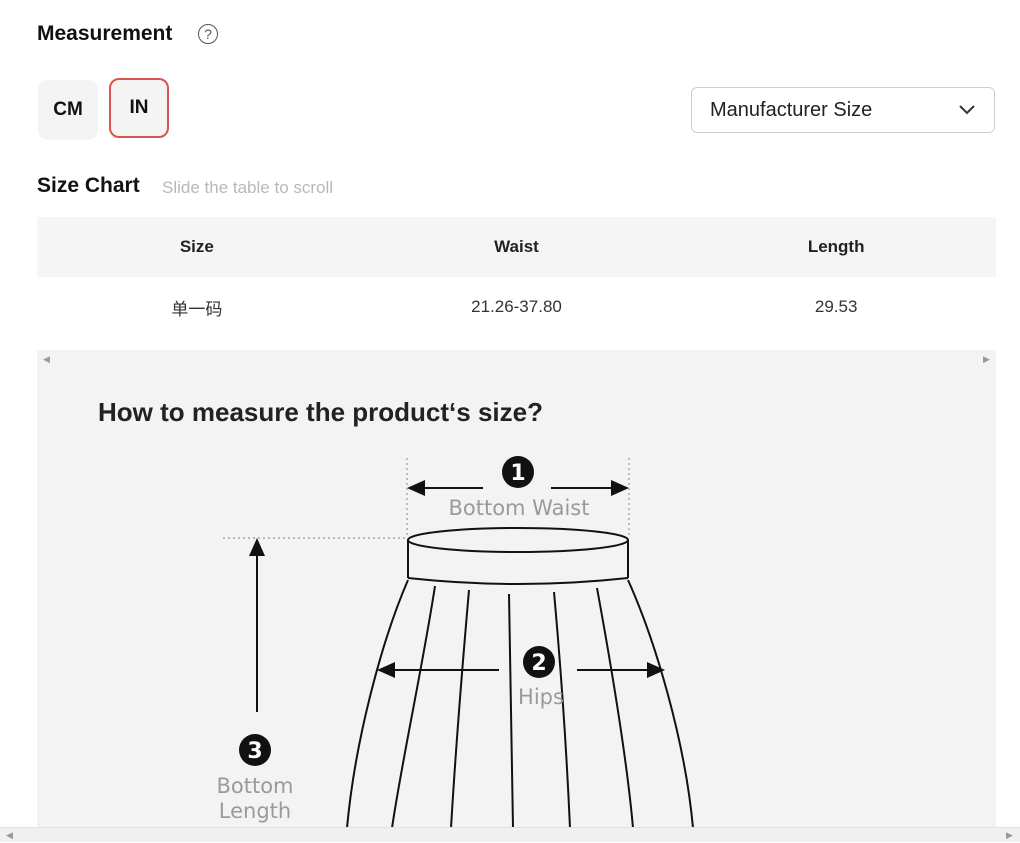 The height and width of the screenshot is (843, 1020). I want to click on cell-size: 单一码, so click(197, 309).